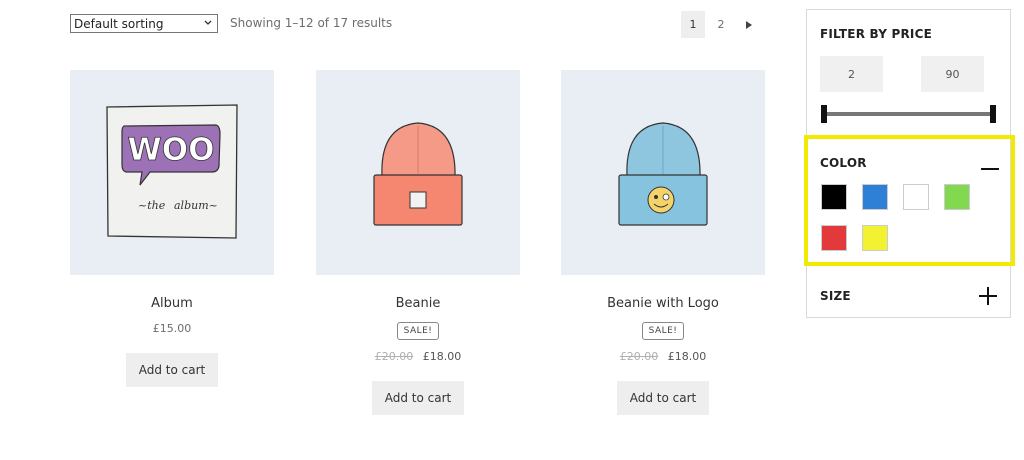 This screenshot has width=1024, height=460. Describe the element at coordinates (876, 34) in the screenshot. I see `price-filter-title: FILTER BY PRICE` at that location.